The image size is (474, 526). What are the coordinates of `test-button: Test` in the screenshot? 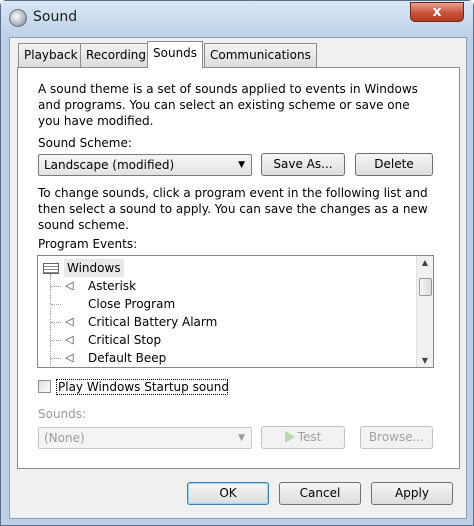 It's located at (303, 437).